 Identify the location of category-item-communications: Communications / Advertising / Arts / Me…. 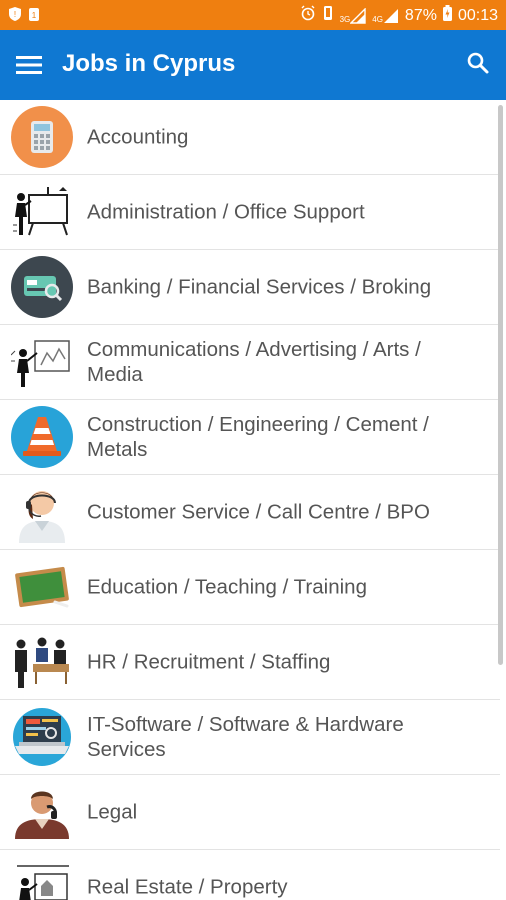
(250, 362).